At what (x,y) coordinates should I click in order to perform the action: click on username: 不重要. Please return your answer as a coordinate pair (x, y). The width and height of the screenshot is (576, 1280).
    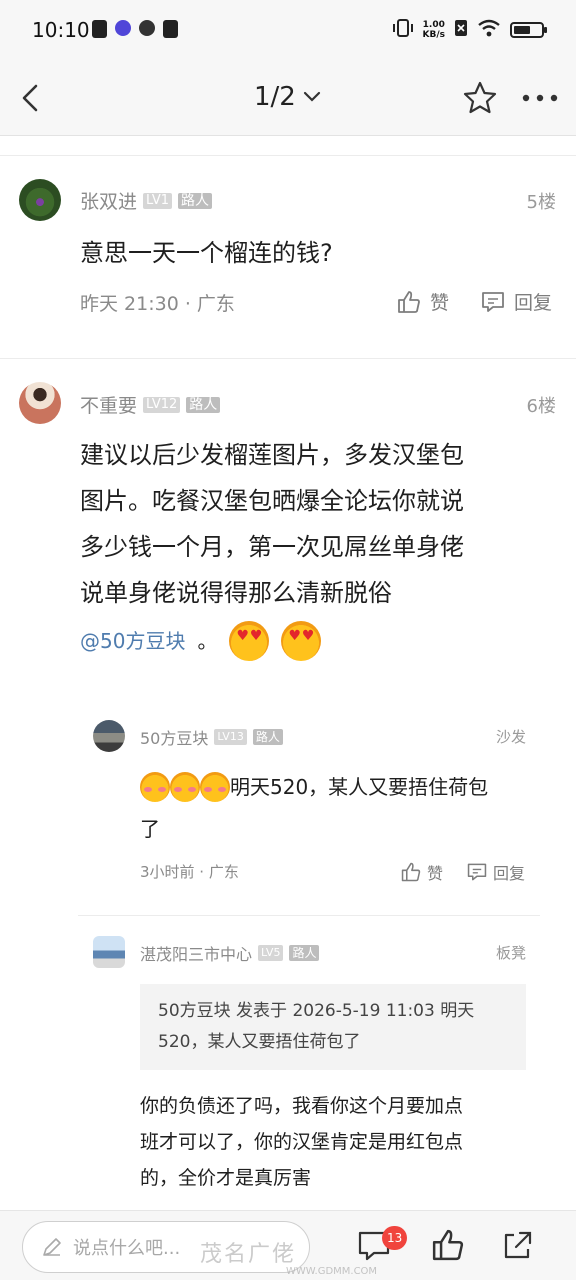
    Looking at the image, I should click on (109, 406).